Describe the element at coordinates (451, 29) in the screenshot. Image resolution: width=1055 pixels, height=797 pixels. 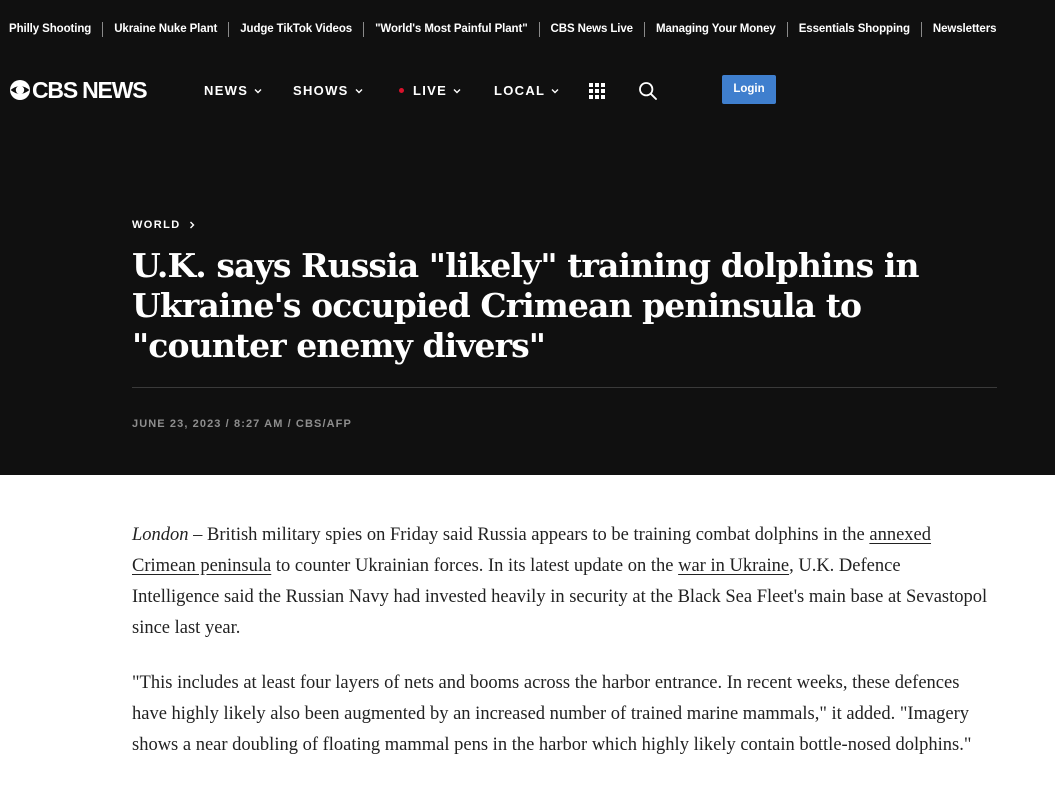
I see `trending-link: "World's Most Painful Plant"` at that location.